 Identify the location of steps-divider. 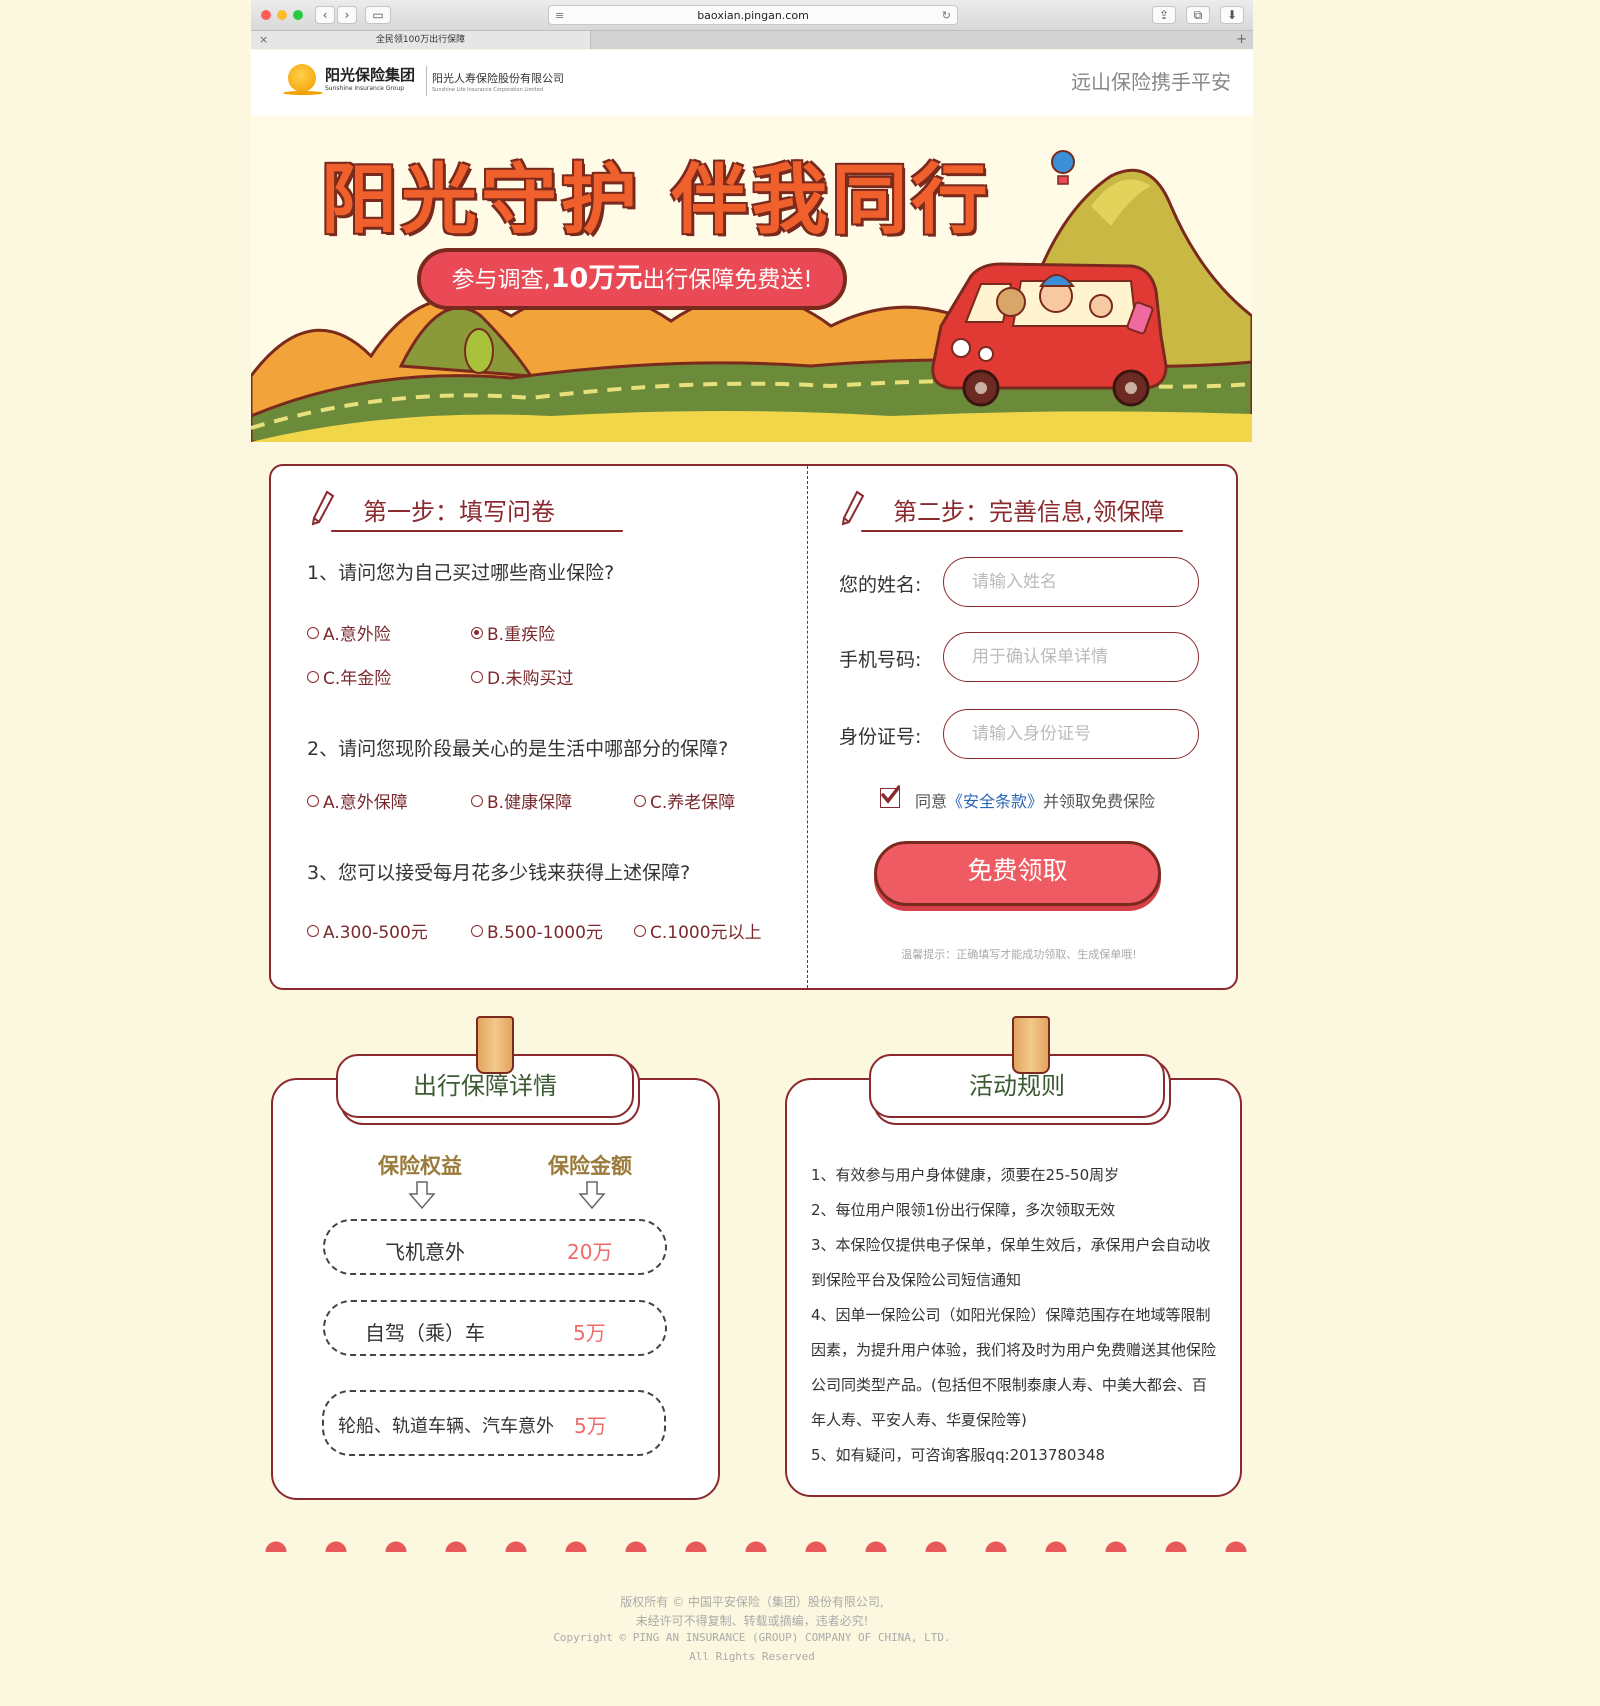
(807, 727).